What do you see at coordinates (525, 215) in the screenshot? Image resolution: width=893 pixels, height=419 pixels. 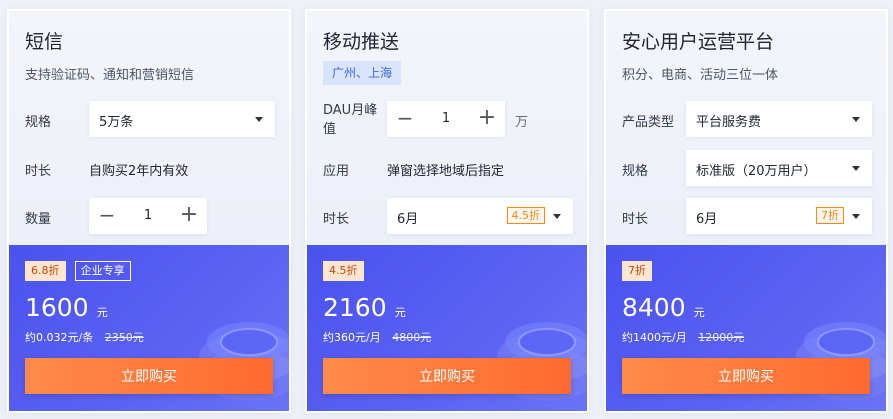 I see `duration-discount-badge: 4.5折` at bounding box center [525, 215].